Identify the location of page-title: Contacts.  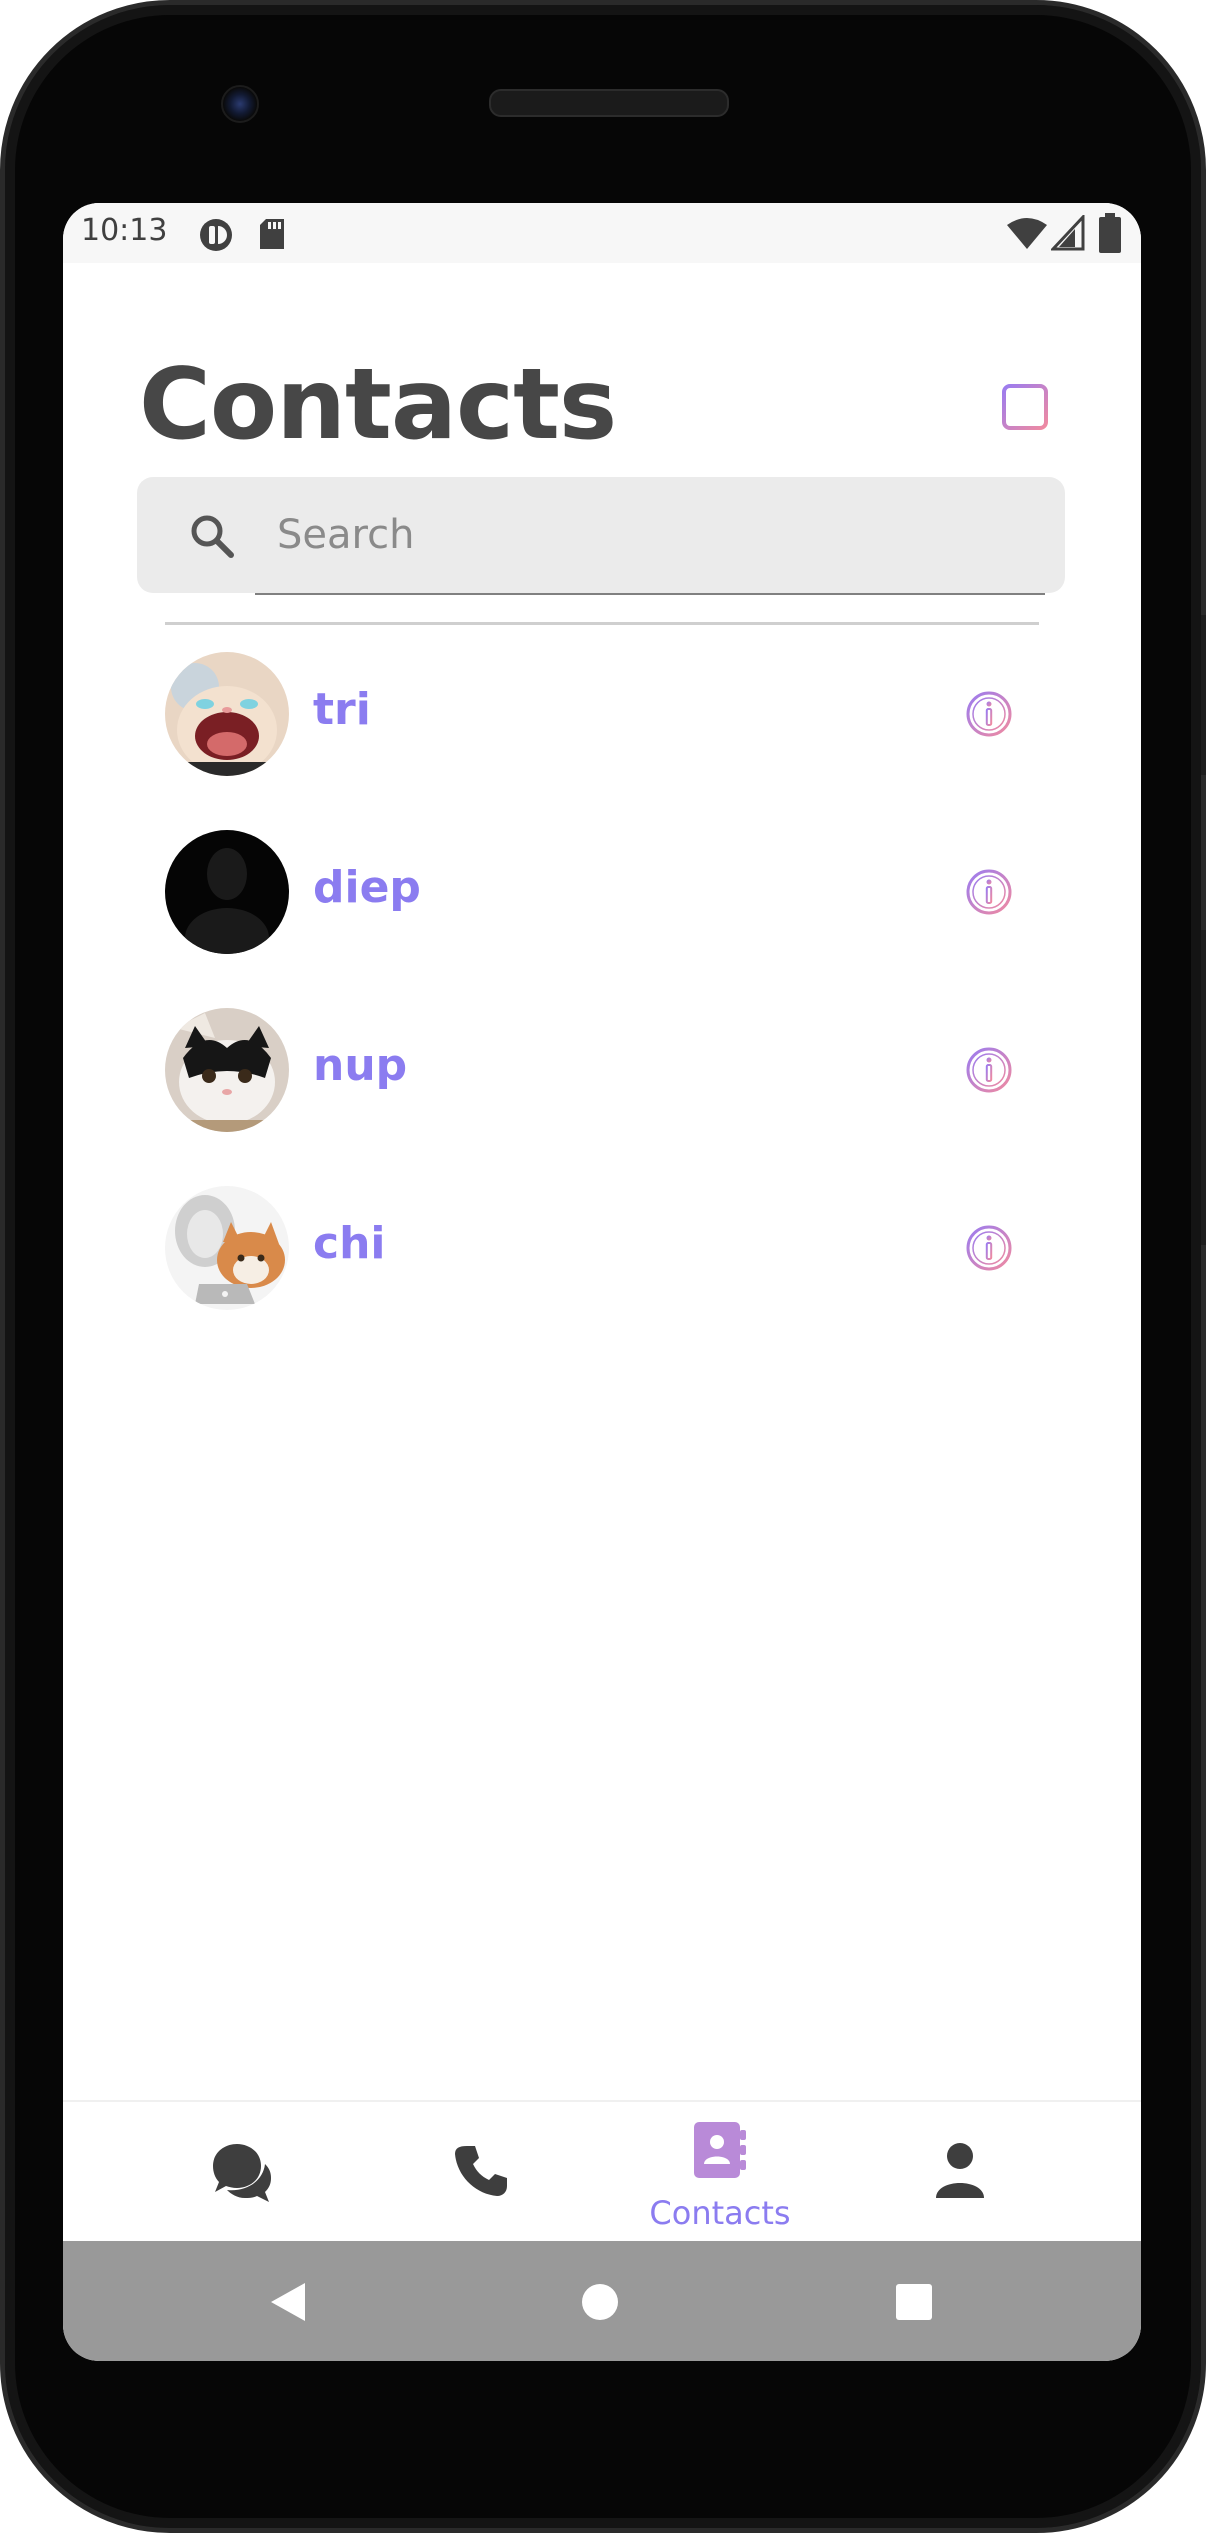
(378, 405).